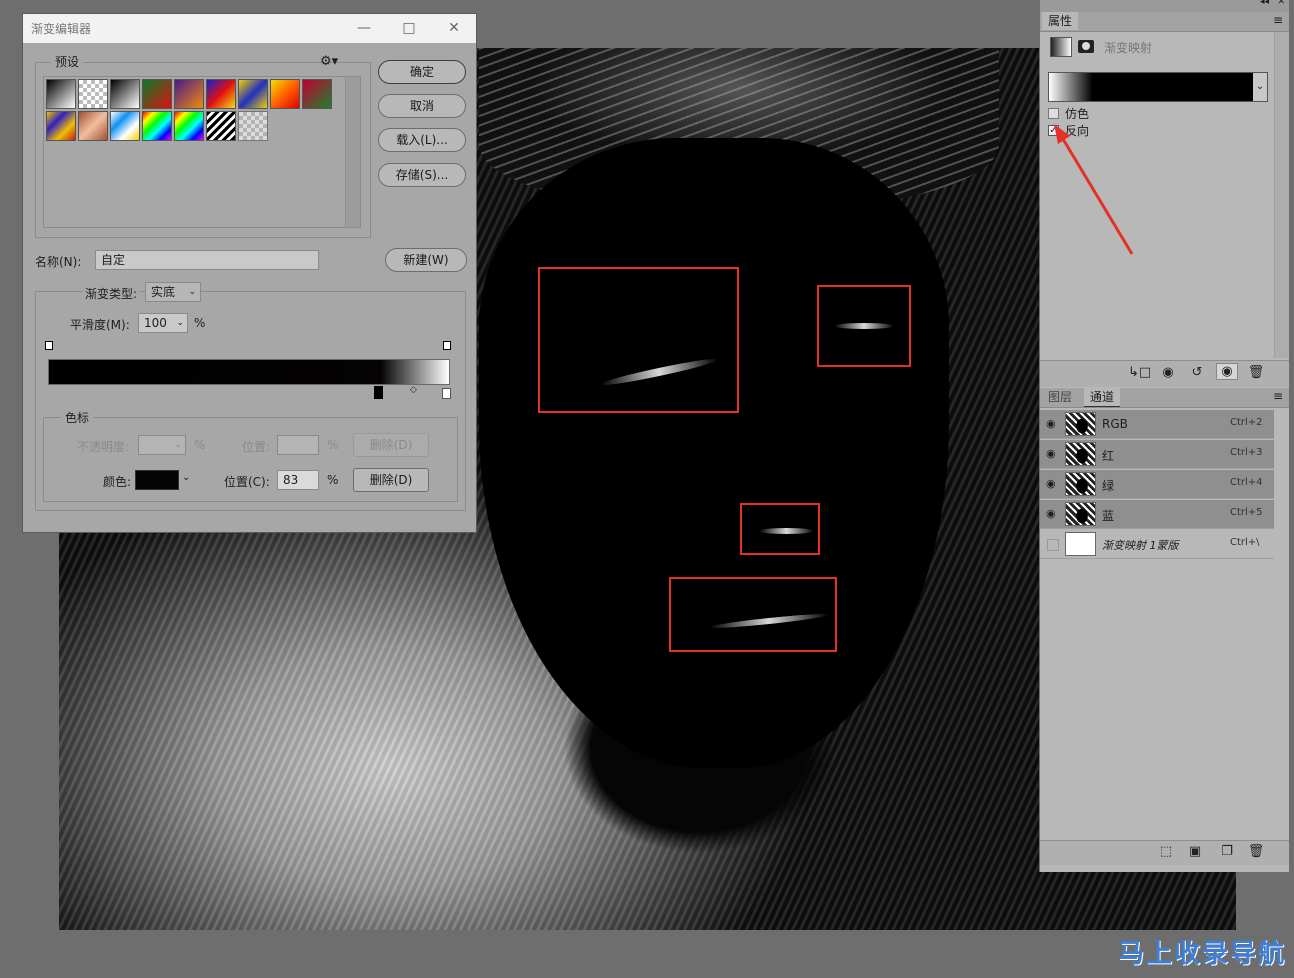 The image size is (1294, 978). Describe the element at coordinates (1157, 484) in the screenshot. I see `channel-row-green: ◉ 绿 Ctrl+4` at that location.